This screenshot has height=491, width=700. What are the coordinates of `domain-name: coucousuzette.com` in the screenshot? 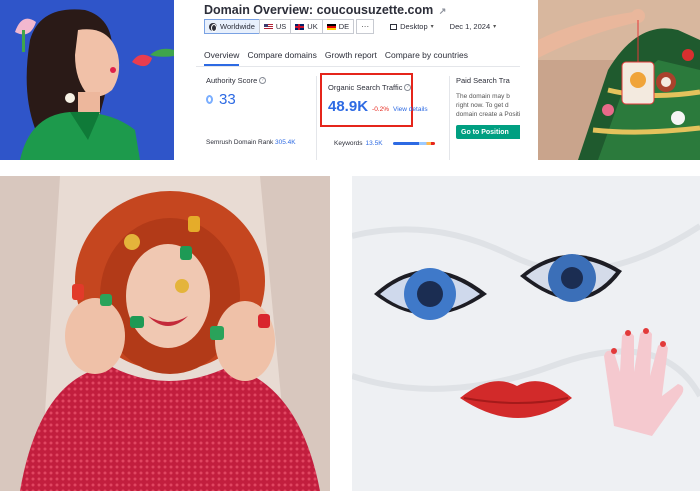 It's located at (375, 10).